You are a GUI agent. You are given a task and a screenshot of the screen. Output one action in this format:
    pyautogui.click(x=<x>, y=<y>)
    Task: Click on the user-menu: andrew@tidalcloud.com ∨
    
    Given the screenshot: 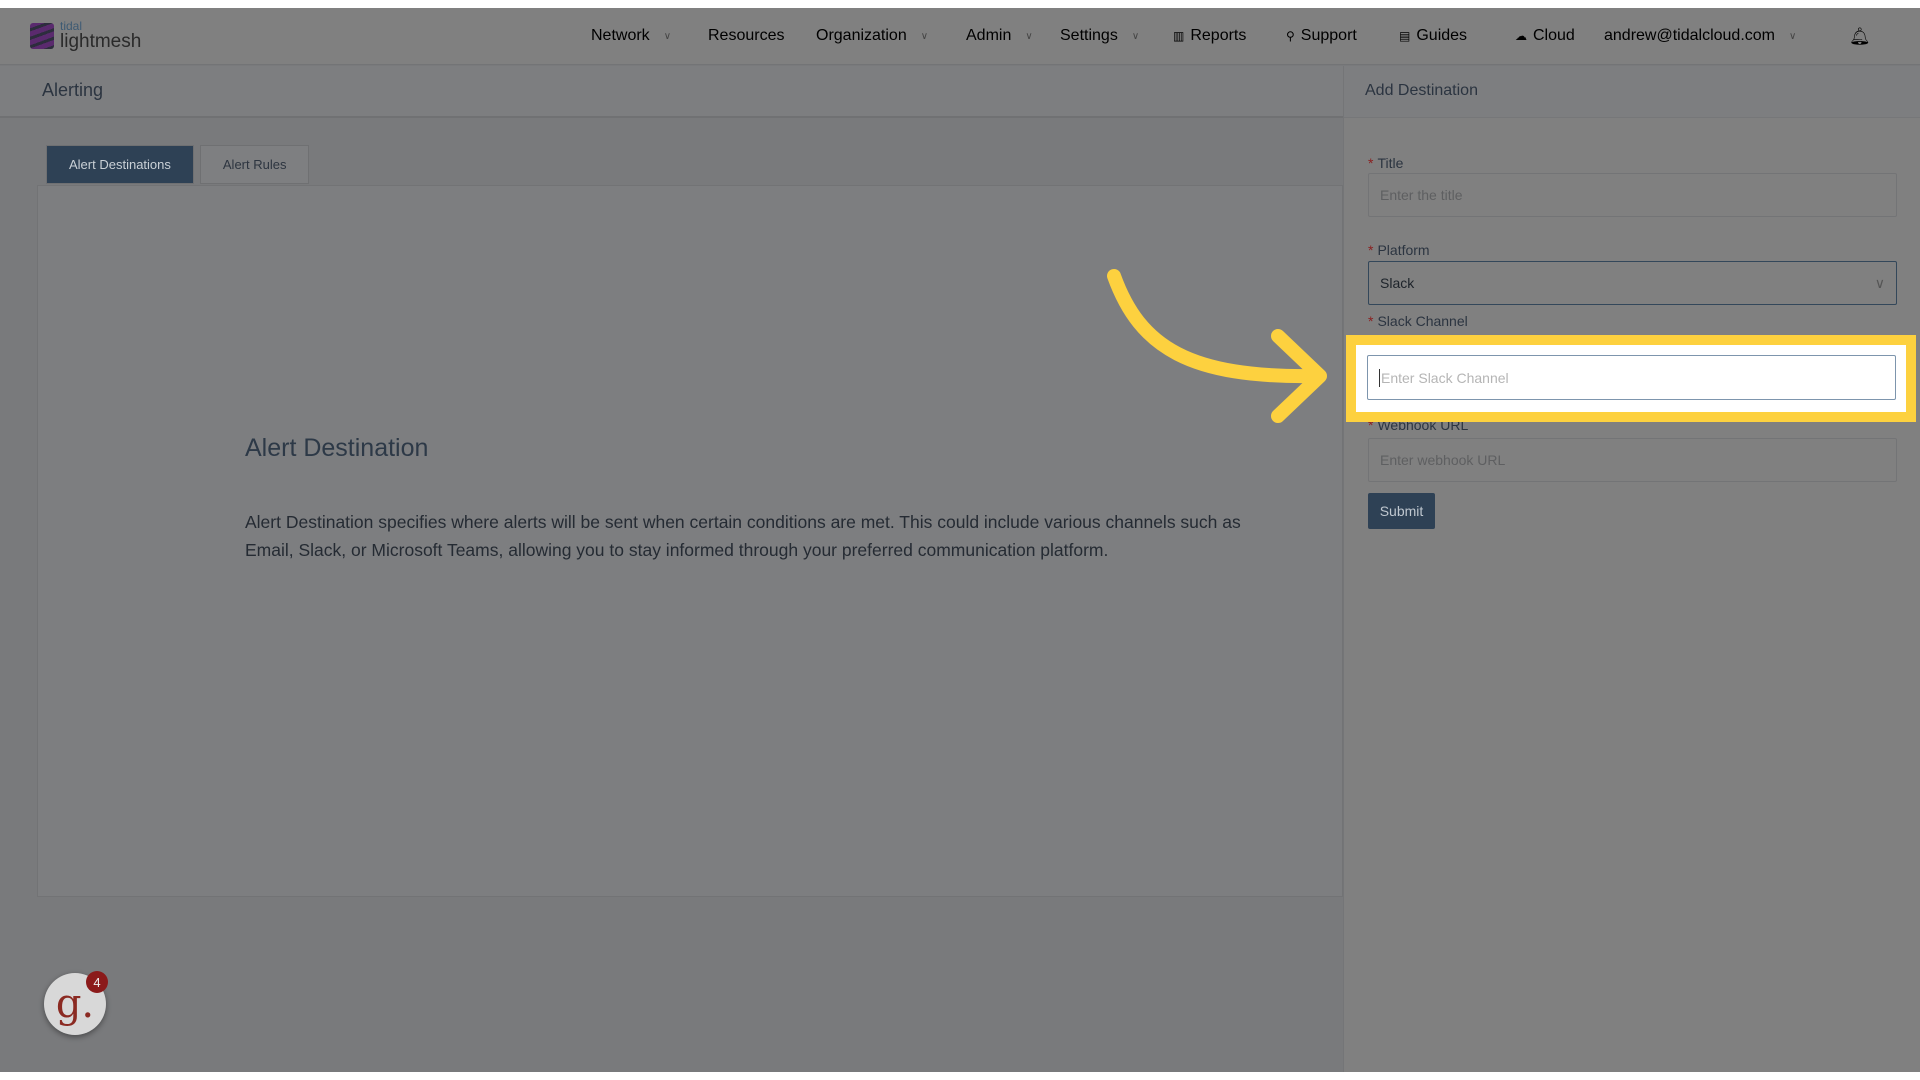 What is the action you would take?
    pyautogui.click(x=1700, y=36)
    